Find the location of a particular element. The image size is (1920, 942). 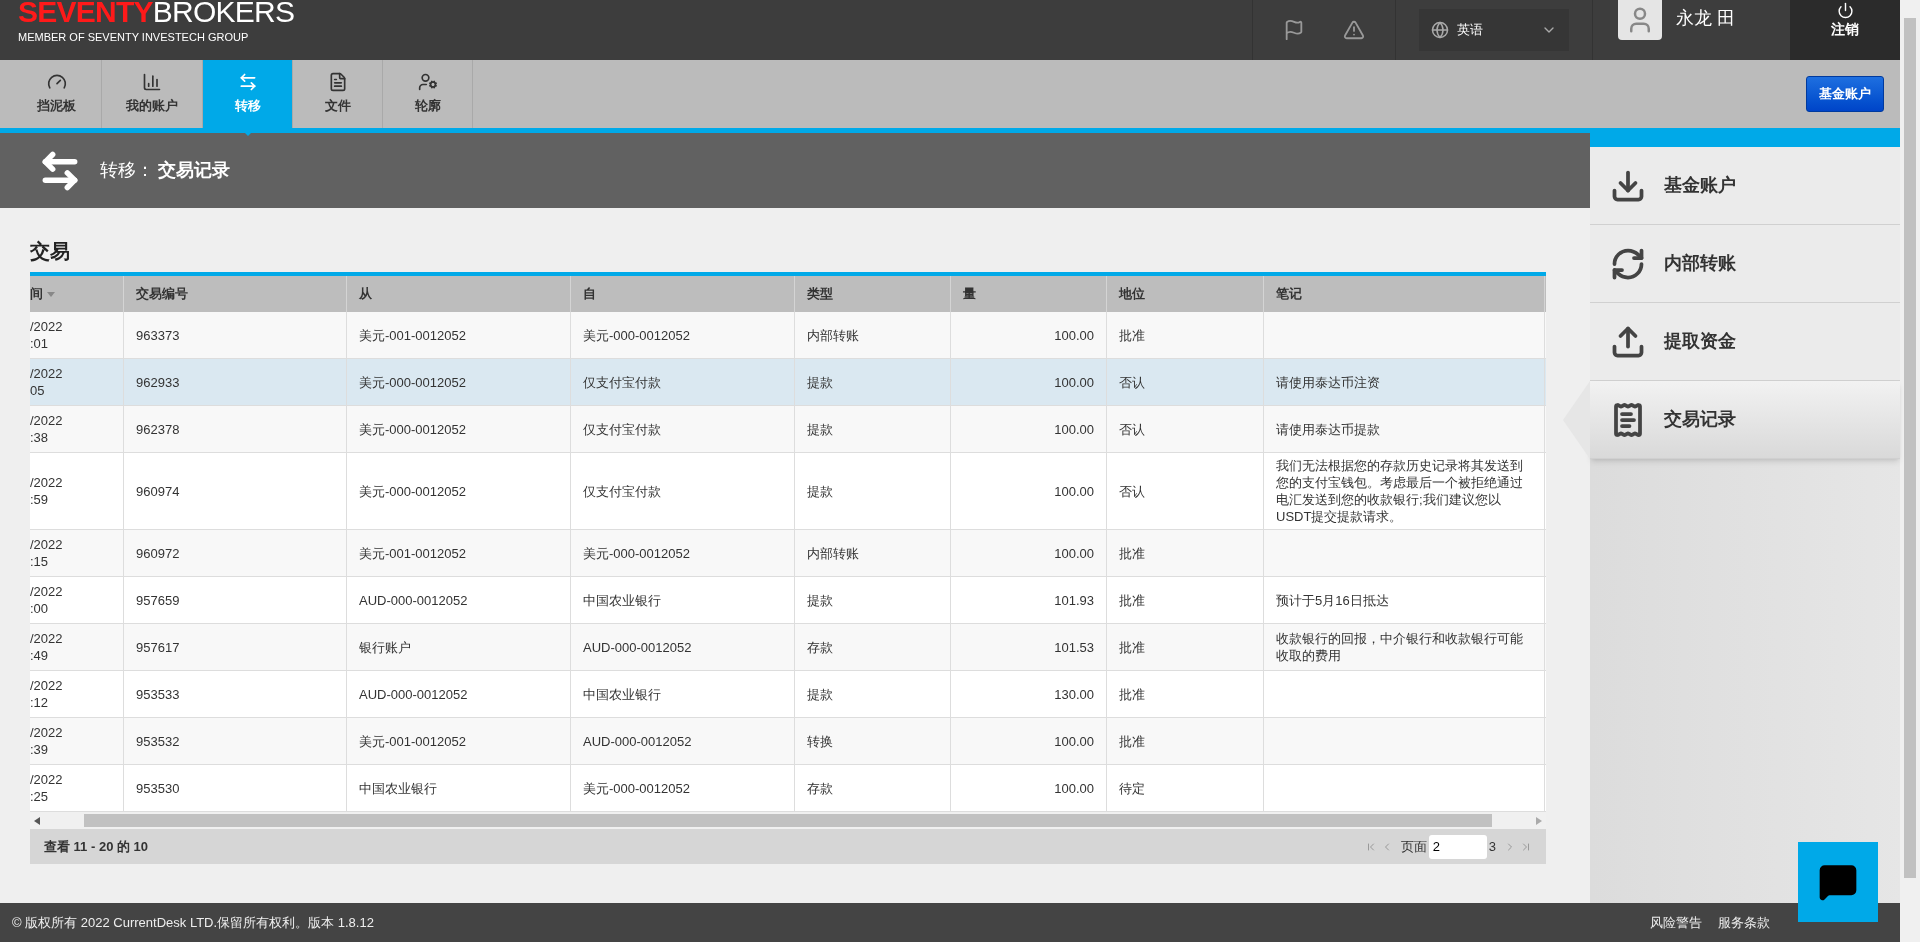

table-cell: 转换 is located at coordinates (820, 741).